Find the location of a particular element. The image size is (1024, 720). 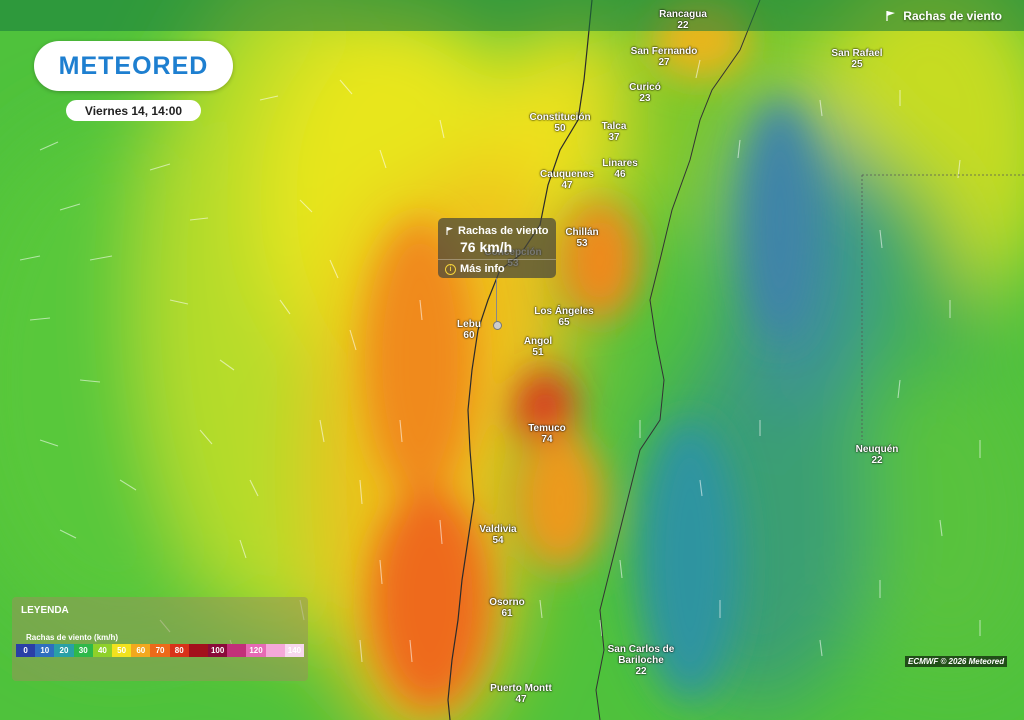

date-label: Viernes 14, 14:00 is located at coordinates (133, 110).